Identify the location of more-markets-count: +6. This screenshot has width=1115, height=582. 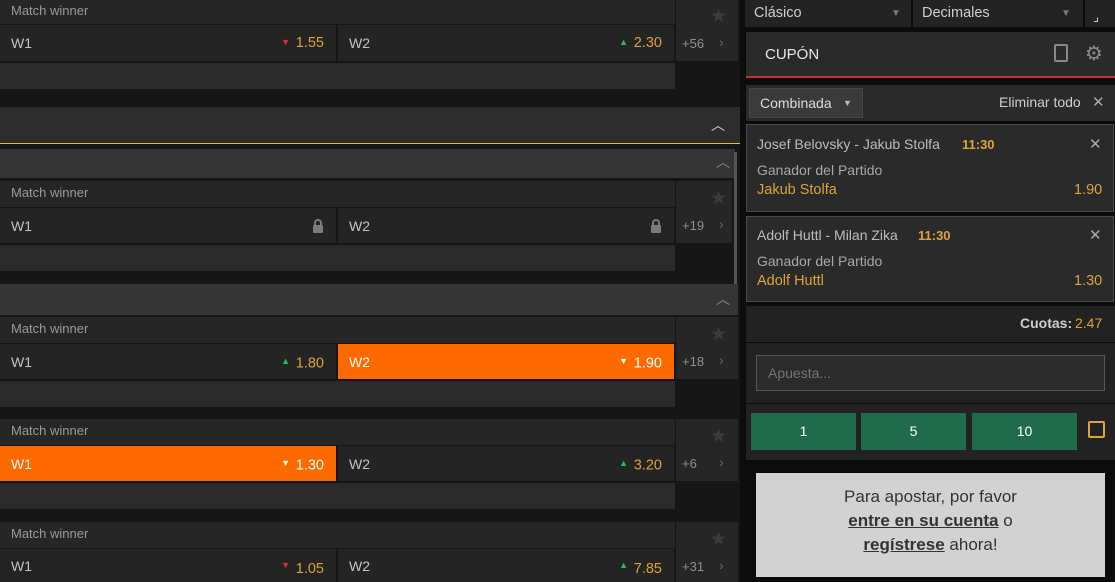
(689, 463).